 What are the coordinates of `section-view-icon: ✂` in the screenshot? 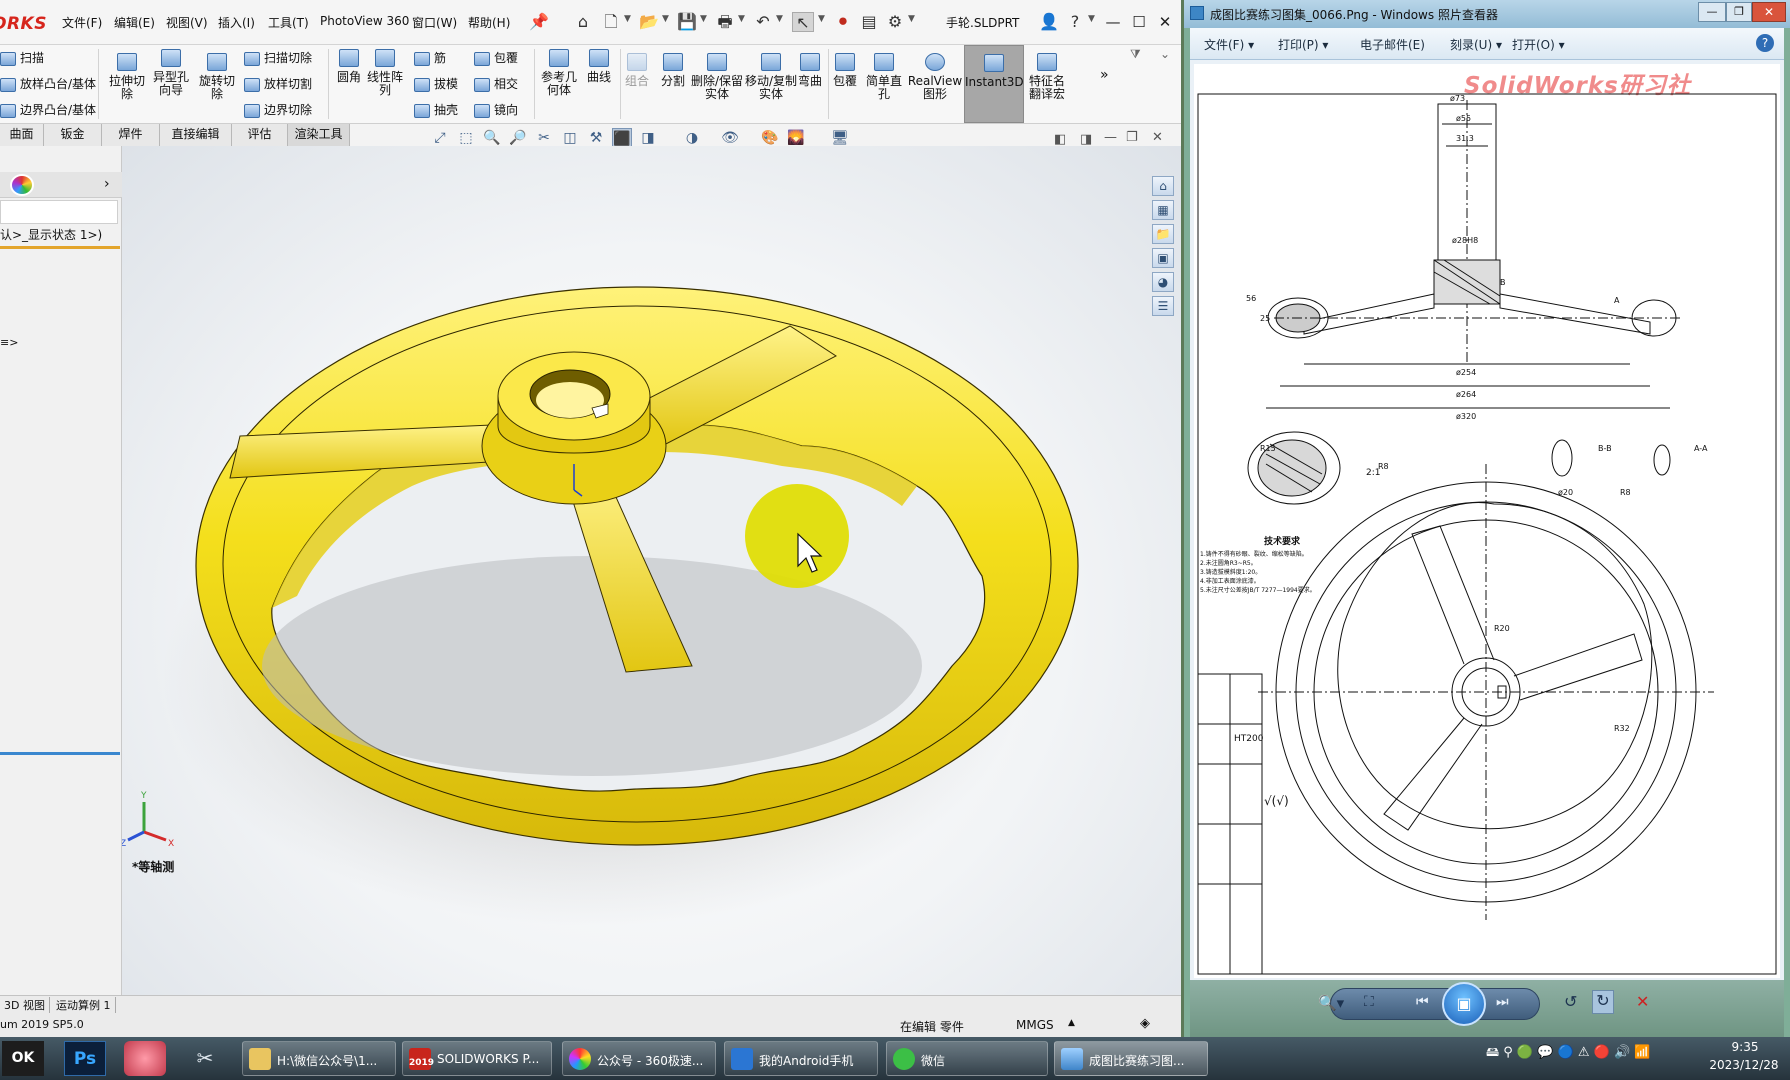 It's located at (544, 138).